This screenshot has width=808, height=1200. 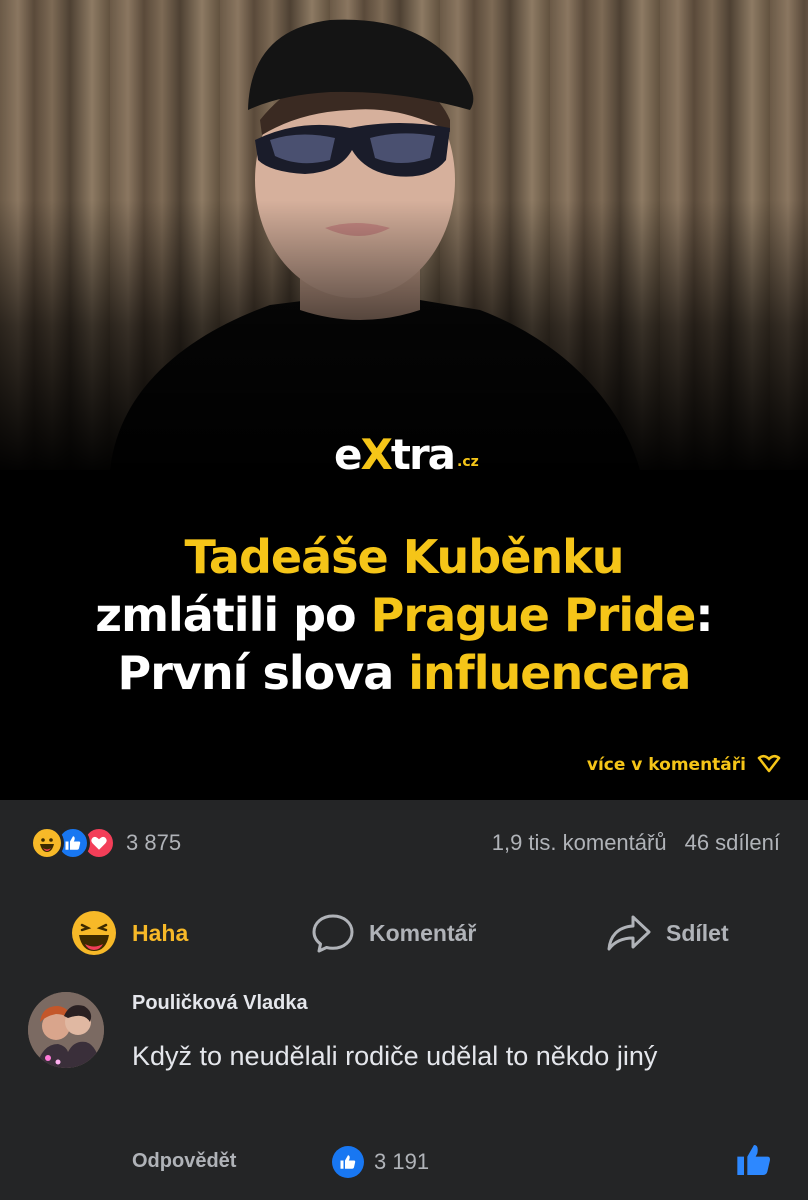 I want to click on heart-outline-icon, so click(x=769, y=764).